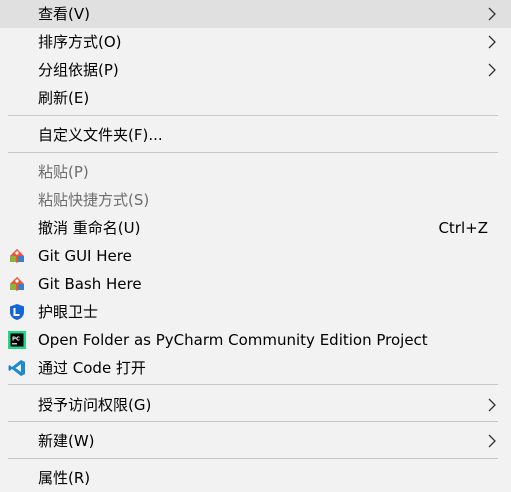 This screenshot has width=511, height=492. What do you see at coordinates (85, 256) in the screenshot?
I see `menu-item-label: Git GUI Here` at bounding box center [85, 256].